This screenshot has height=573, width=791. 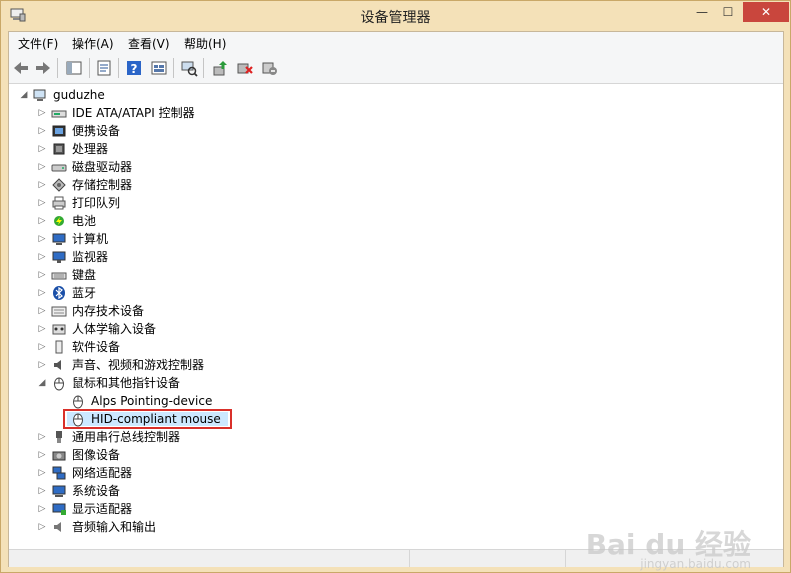 I want to click on tree-category-node: ▷ 声音、视频和游戏控制器, so click(x=390, y=365).